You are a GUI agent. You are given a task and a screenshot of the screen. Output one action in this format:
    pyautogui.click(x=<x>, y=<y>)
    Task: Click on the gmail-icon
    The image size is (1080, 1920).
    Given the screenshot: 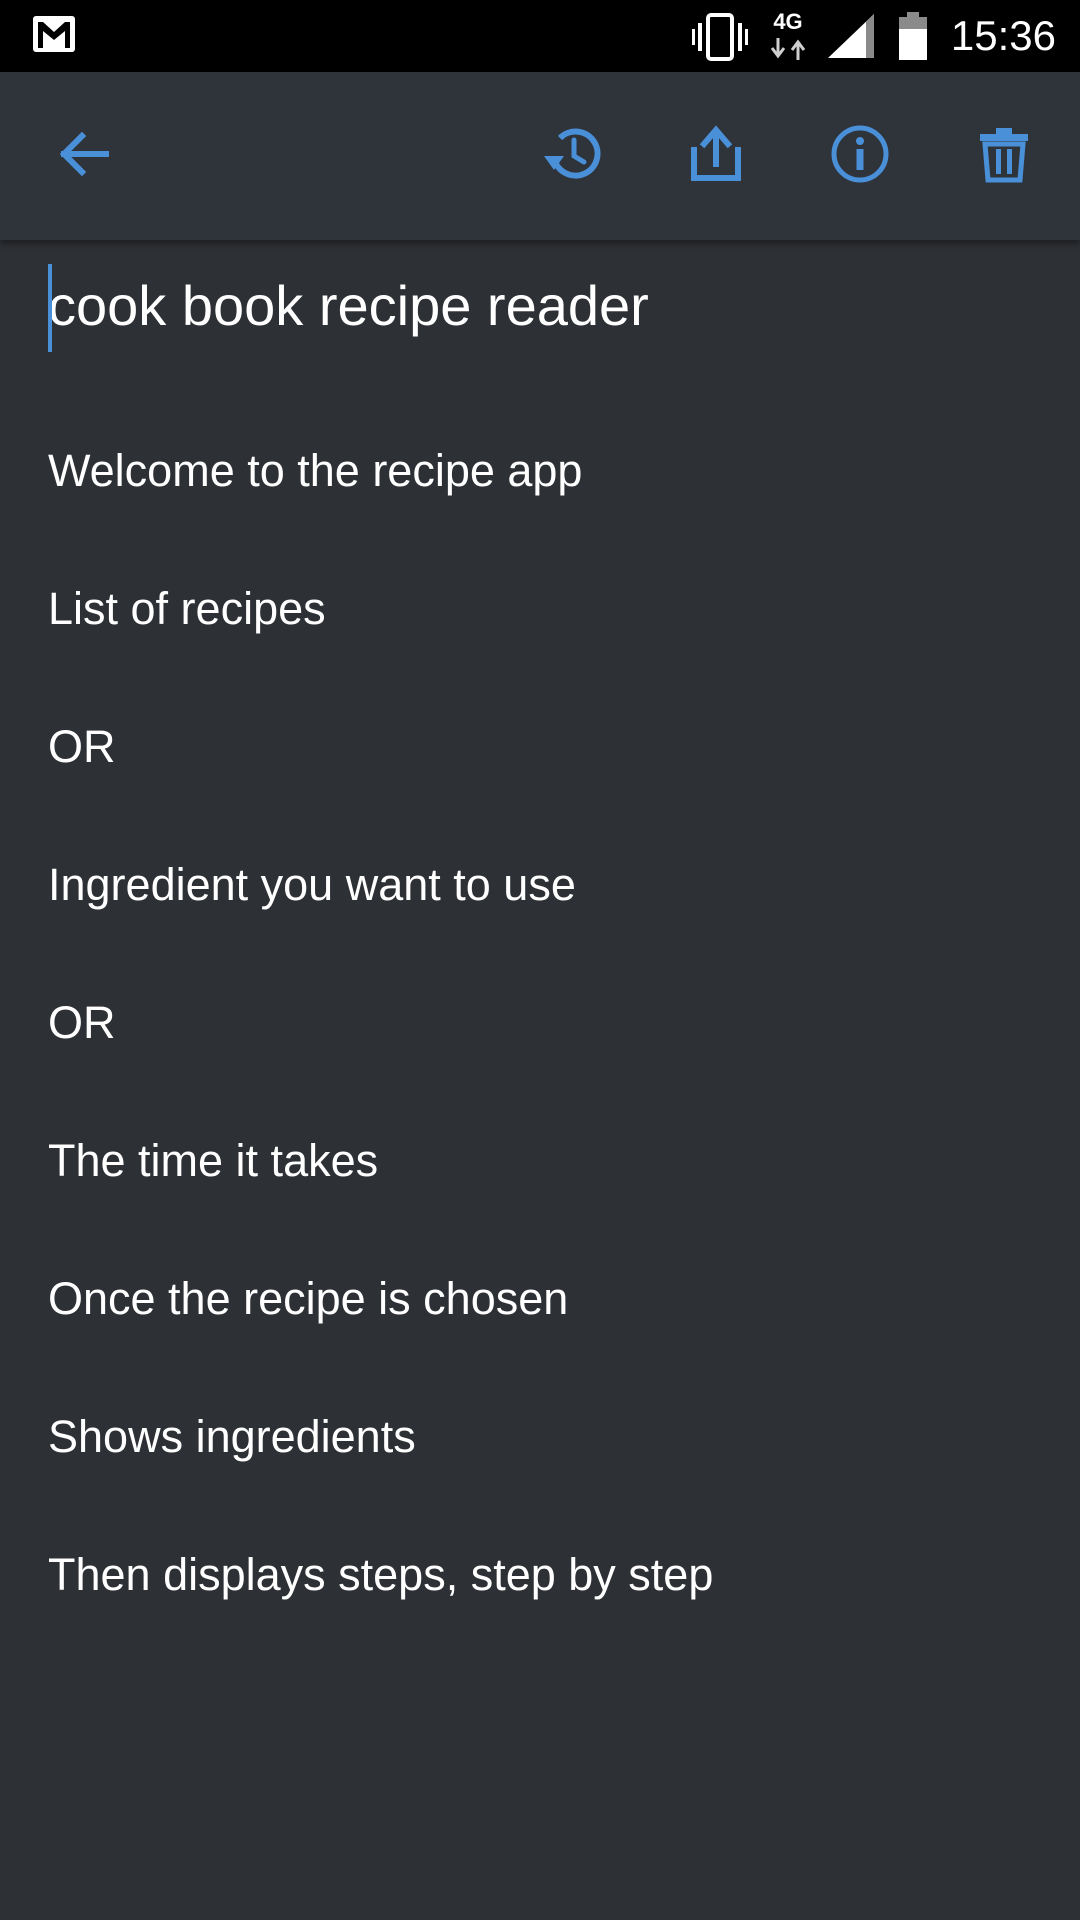 What is the action you would take?
    pyautogui.click(x=54, y=34)
    